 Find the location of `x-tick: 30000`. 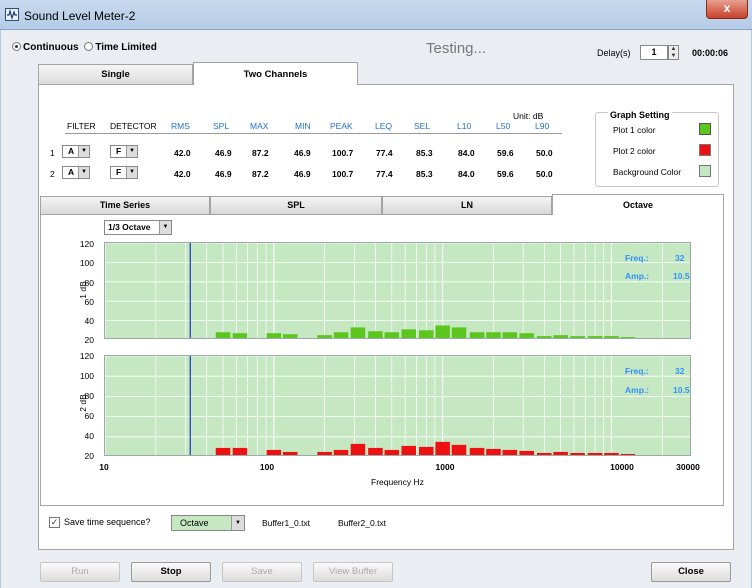

x-tick: 30000 is located at coordinates (688, 467).